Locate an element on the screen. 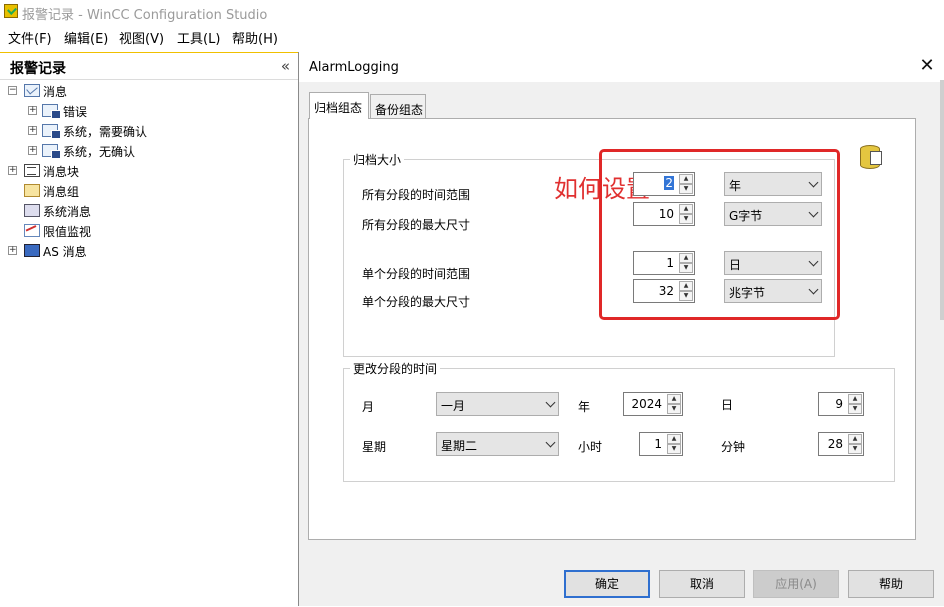 This screenshot has width=944, height=607. tree-item-label: 系统消息 is located at coordinates (67, 212).